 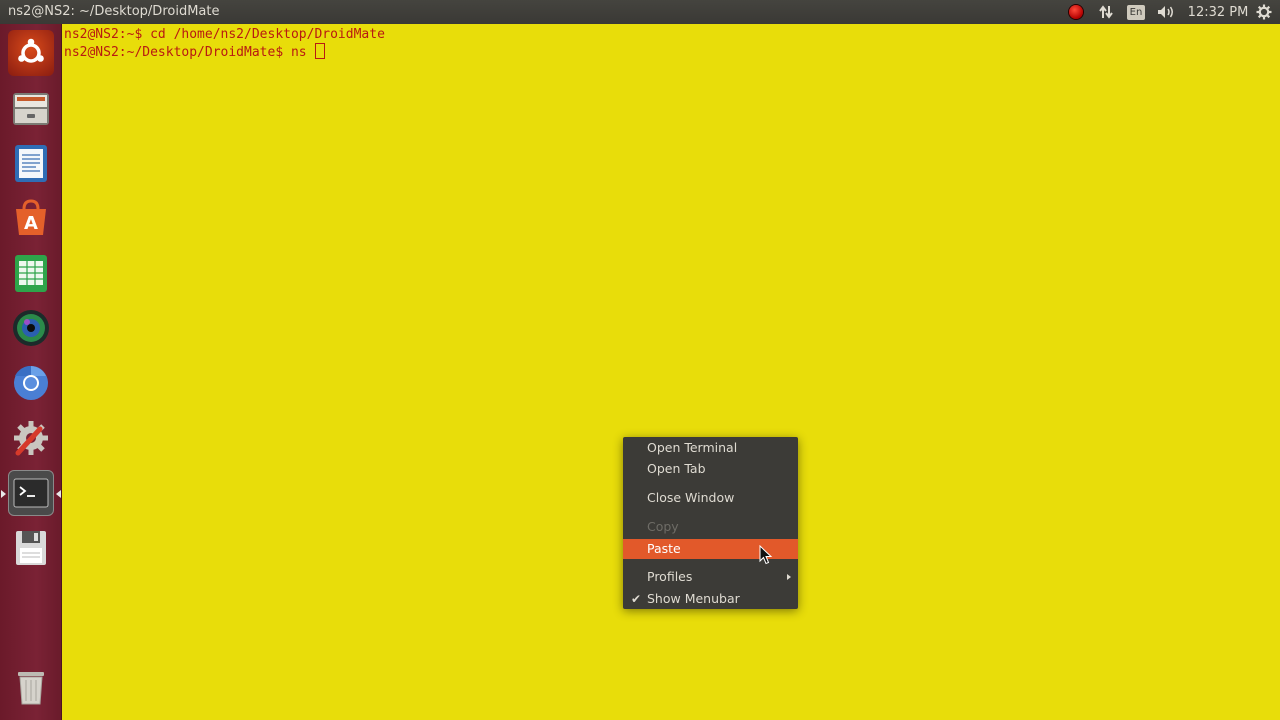 I want to click on record-indicator-icon, so click(x=1076, y=12).